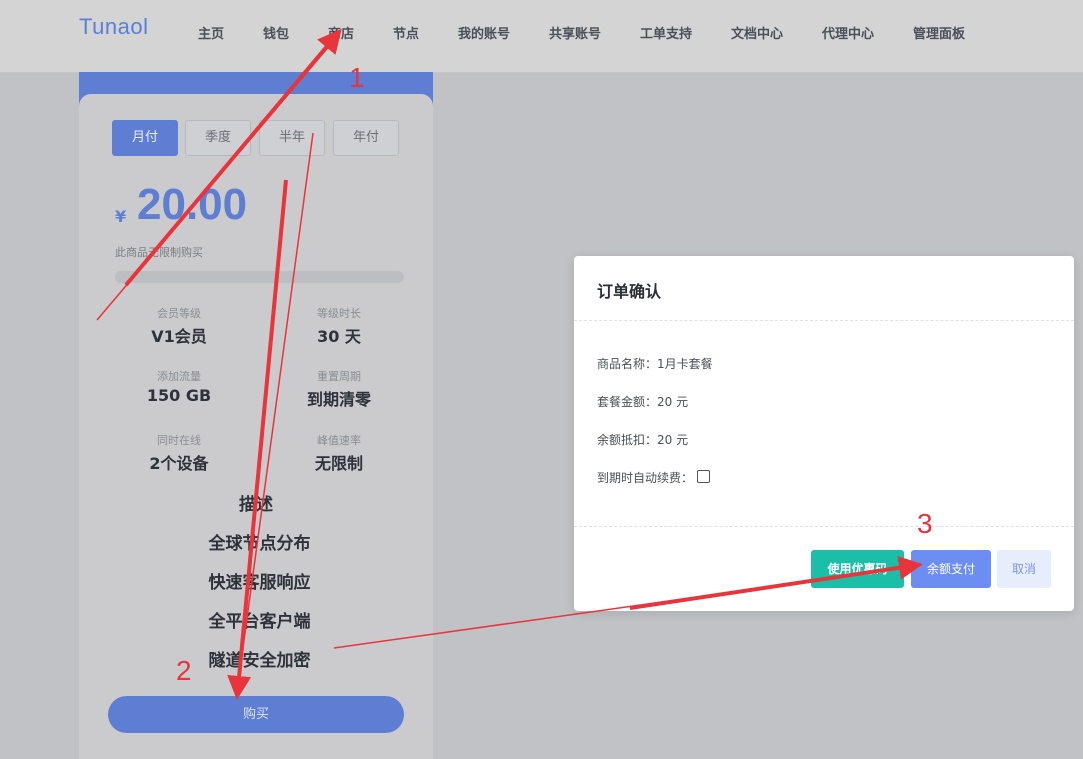  I want to click on period-half-year: 半年, so click(292, 138).